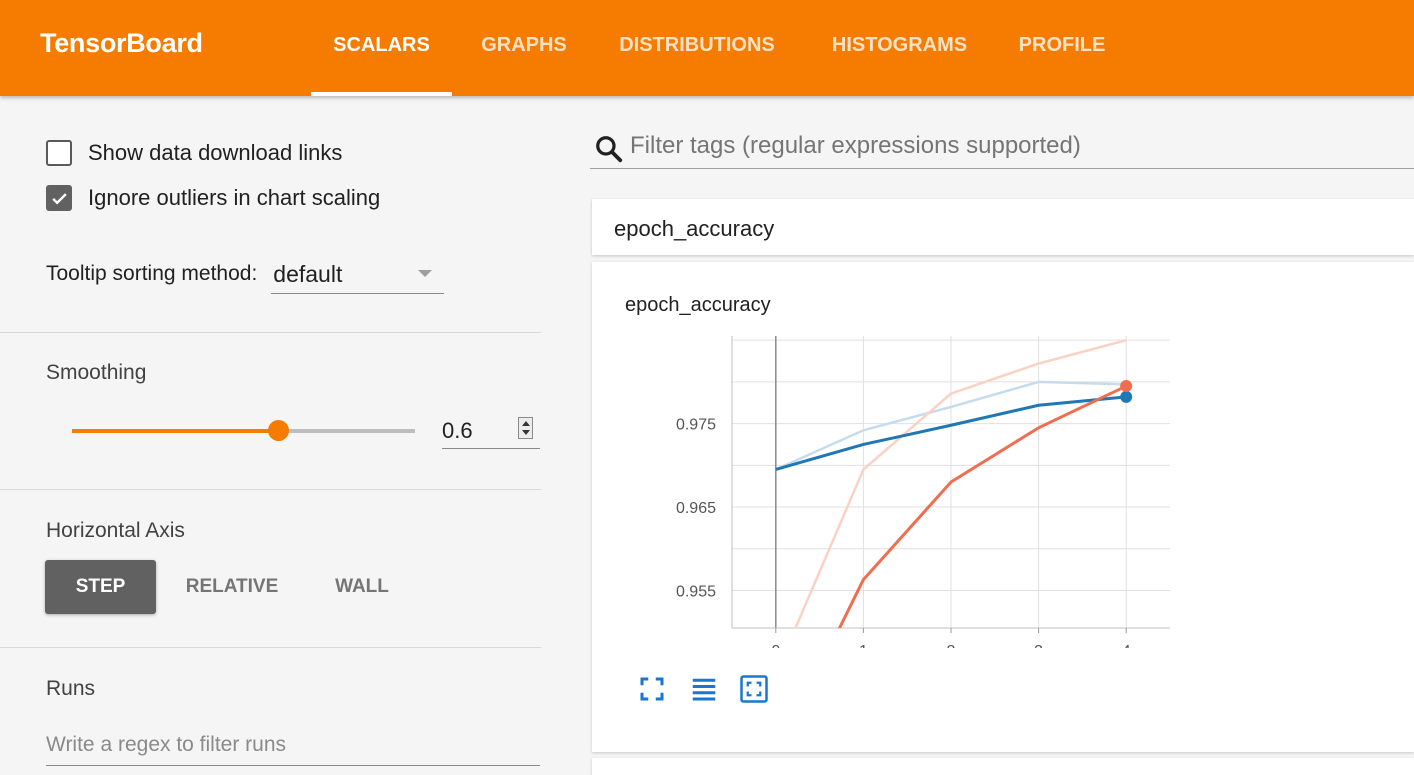 This screenshot has height=775, width=1414. What do you see at coordinates (1038, 645) in the screenshot?
I see `x-tick-label: 3` at bounding box center [1038, 645].